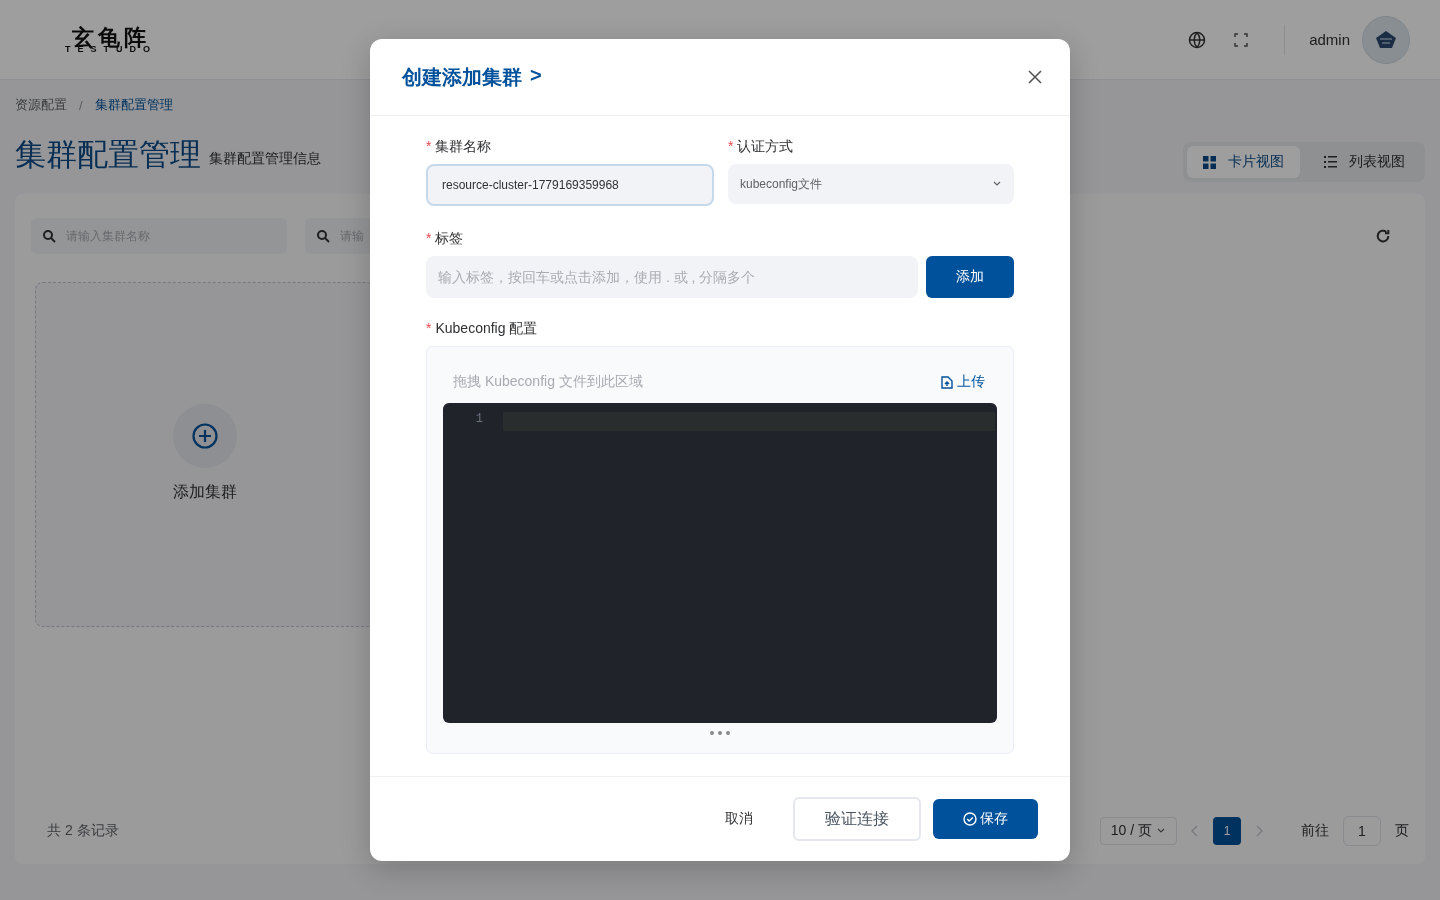  Describe the element at coordinates (1402, 831) in the screenshot. I see `page-suffix: 页` at that location.